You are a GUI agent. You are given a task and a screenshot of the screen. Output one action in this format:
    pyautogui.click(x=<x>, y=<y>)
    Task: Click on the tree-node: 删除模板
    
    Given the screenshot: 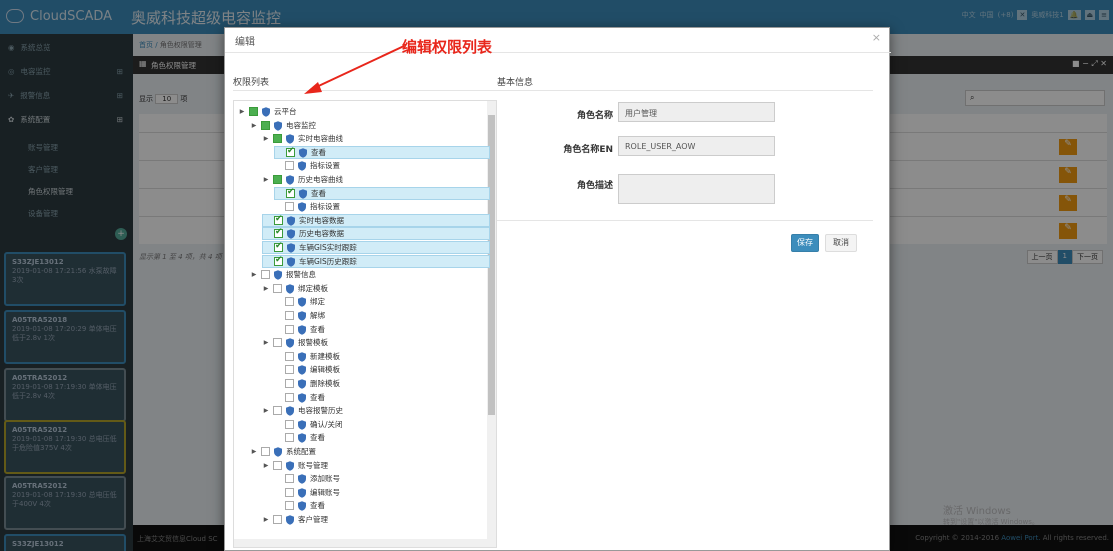 What is the action you would take?
    pyautogui.click(x=307, y=383)
    